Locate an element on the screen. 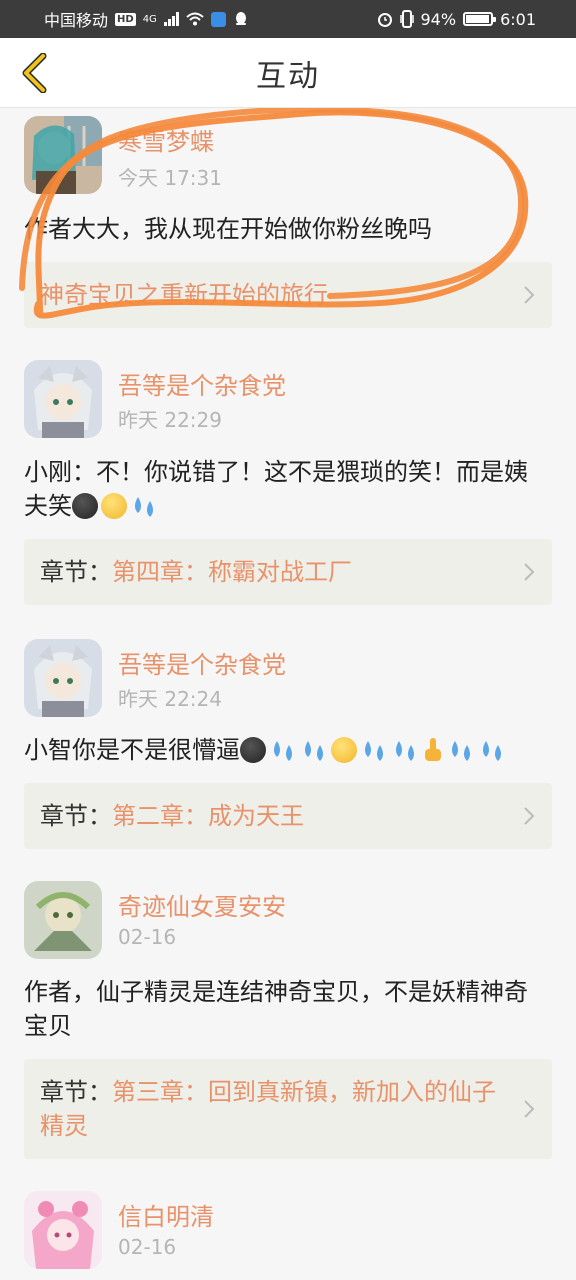 The height and width of the screenshot is (1280, 576). comment-text: 小智你是不是很懵逼 is located at coordinates (286, 750).